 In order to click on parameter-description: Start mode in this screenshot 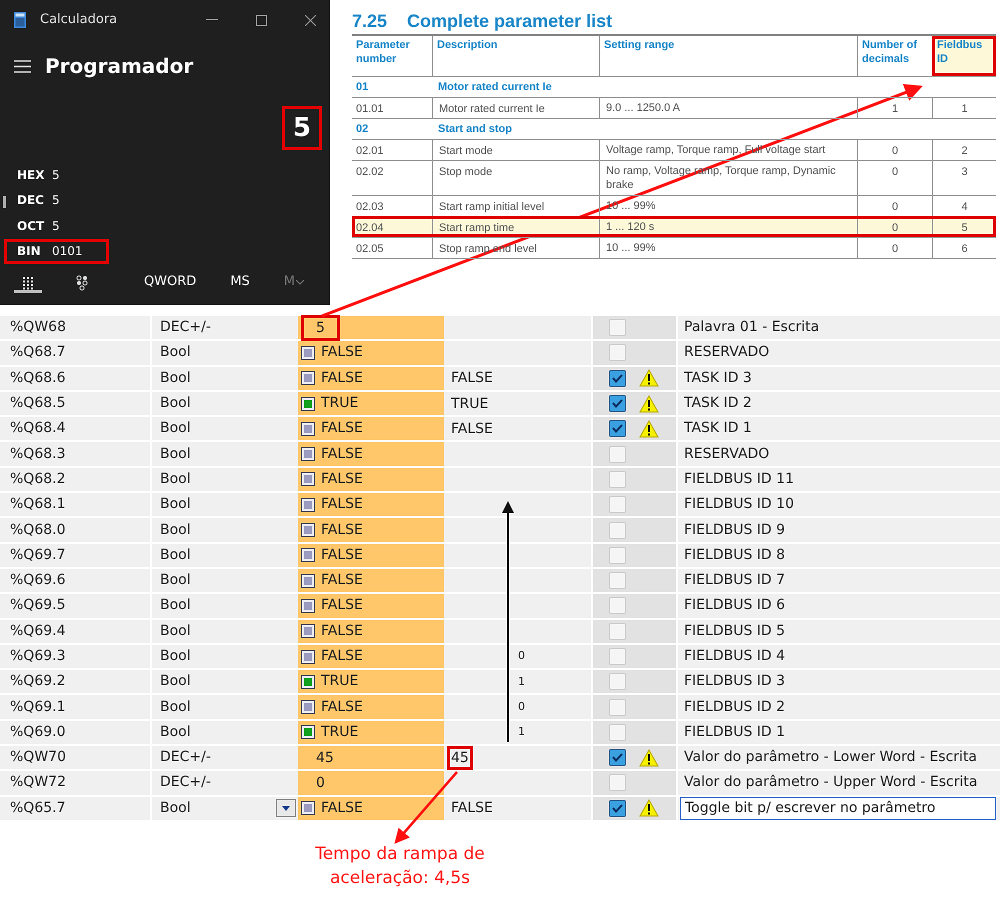, I will do `click(515, 150)`.